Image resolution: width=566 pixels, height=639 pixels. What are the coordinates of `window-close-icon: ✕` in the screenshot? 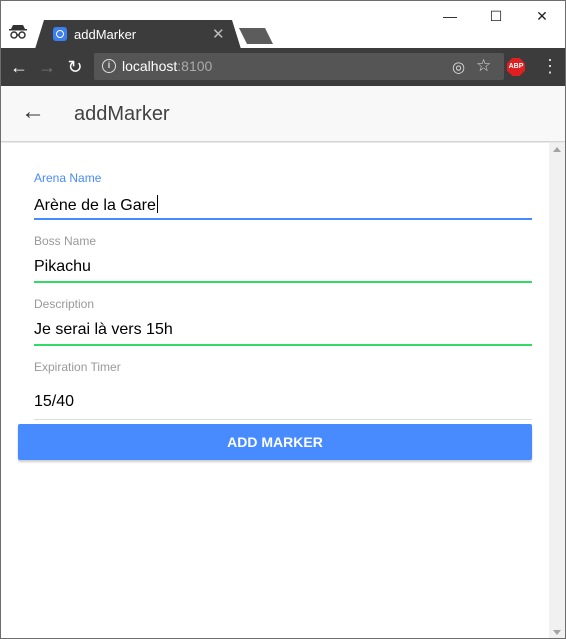 It's located at (542, 16).